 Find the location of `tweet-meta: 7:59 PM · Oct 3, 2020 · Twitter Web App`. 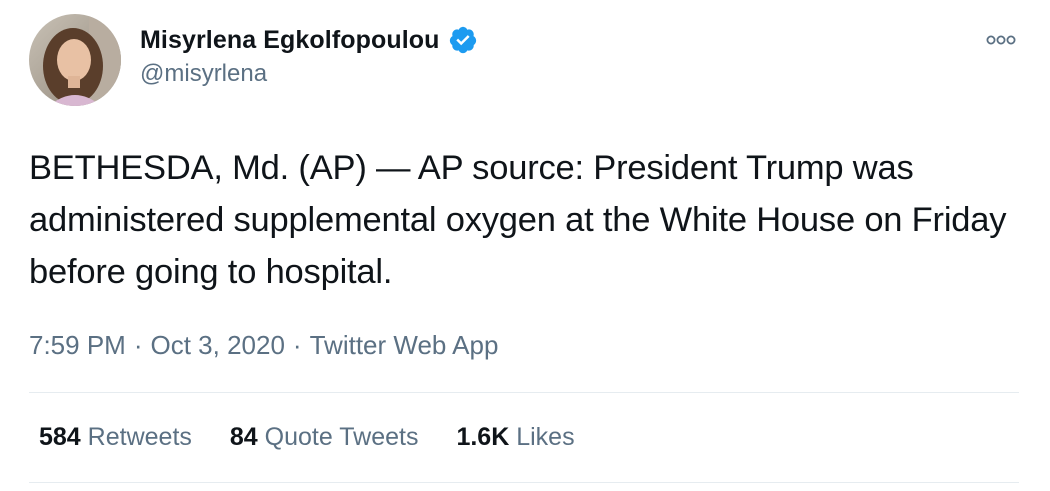

tweet-meta: 7:59 PM · Oct 3, 2020 · Twitter Web App is located at coordinates (263, 345).